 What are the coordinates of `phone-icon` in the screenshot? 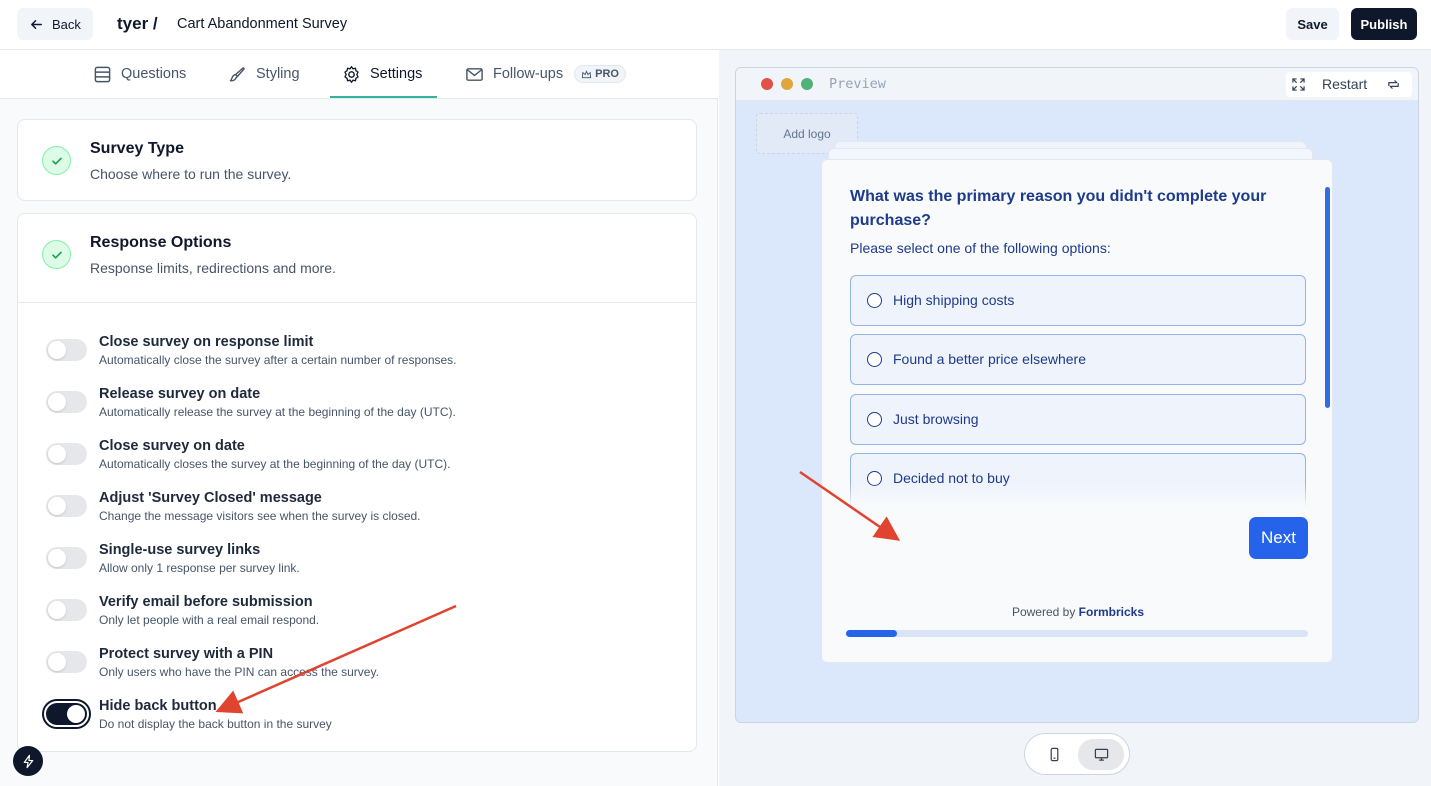 It's located at (1054, 754).